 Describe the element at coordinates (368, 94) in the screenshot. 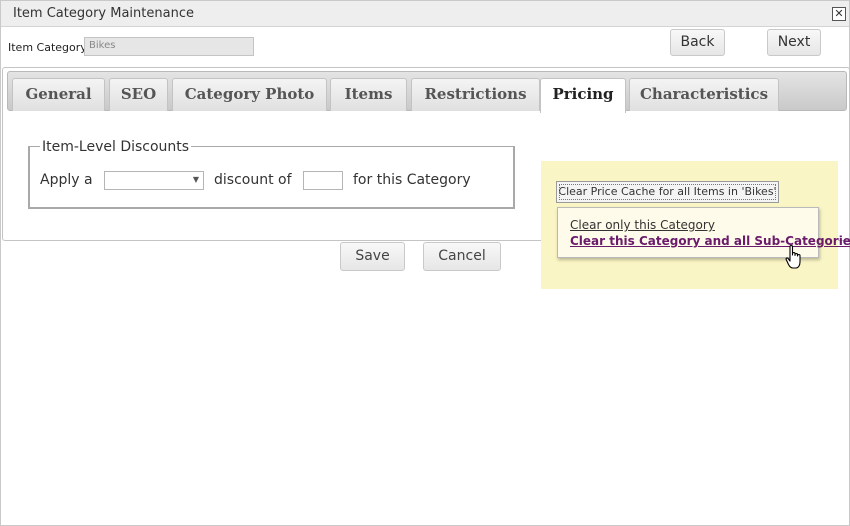

I see `tab-items: Items` at that location.